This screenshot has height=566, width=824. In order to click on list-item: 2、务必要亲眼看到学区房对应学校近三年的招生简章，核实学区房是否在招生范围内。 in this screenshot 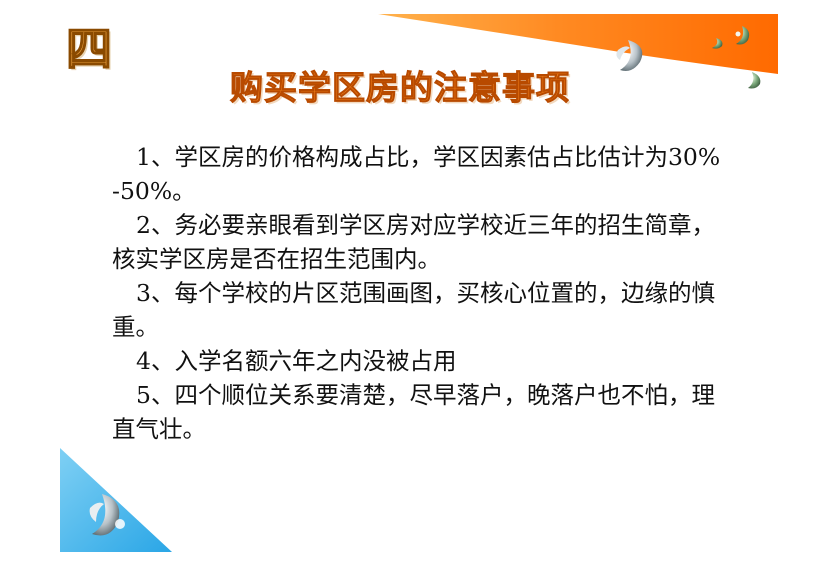, I will do `click(413, 242)`.